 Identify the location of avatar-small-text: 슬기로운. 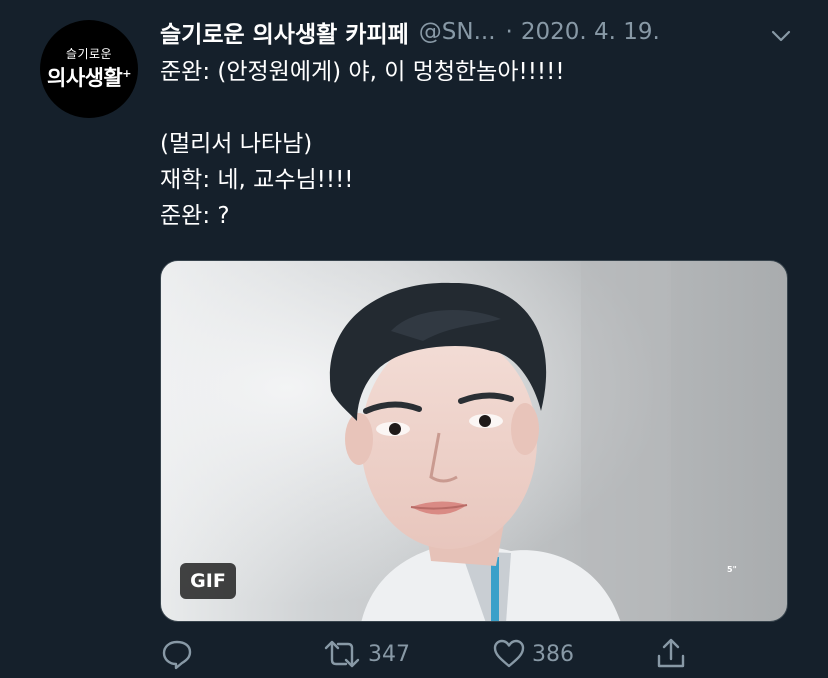
(89, 54).